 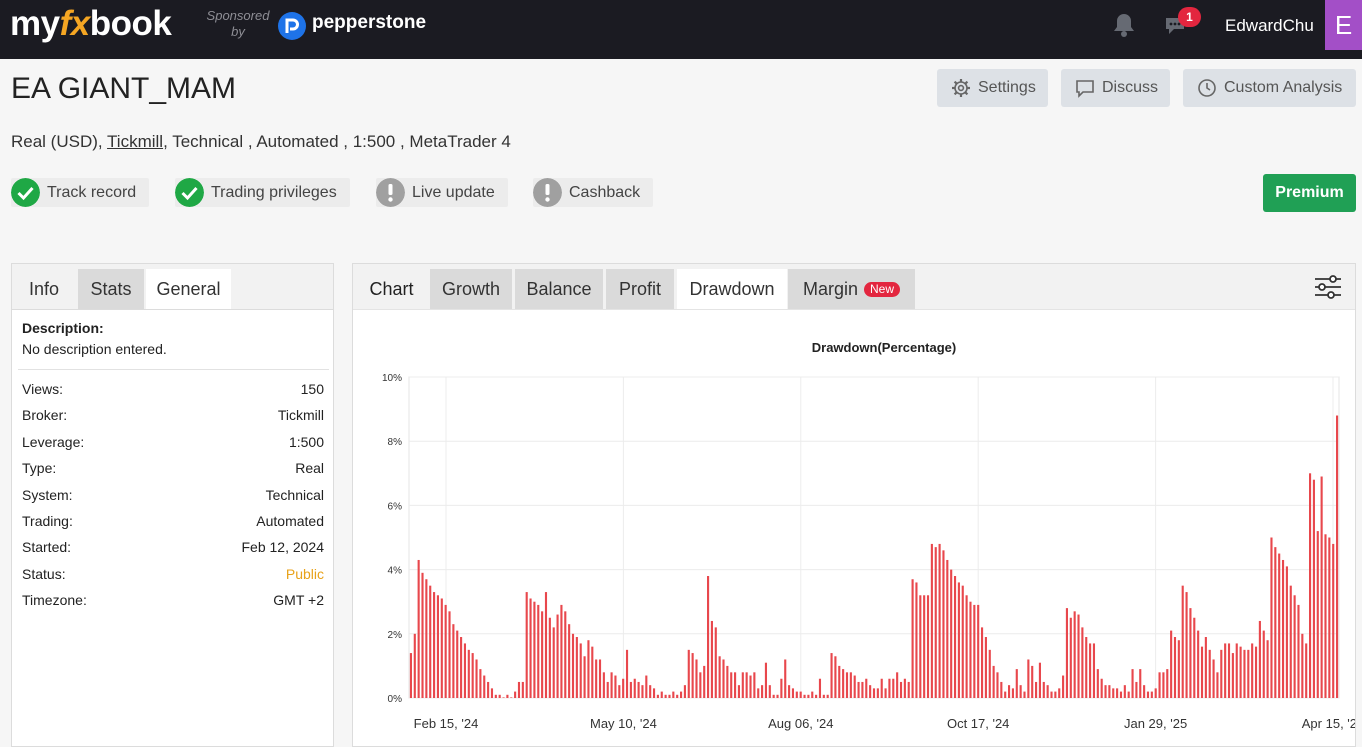 I want to click on discuss-button: Discuss, so click(x=1115, y=88).